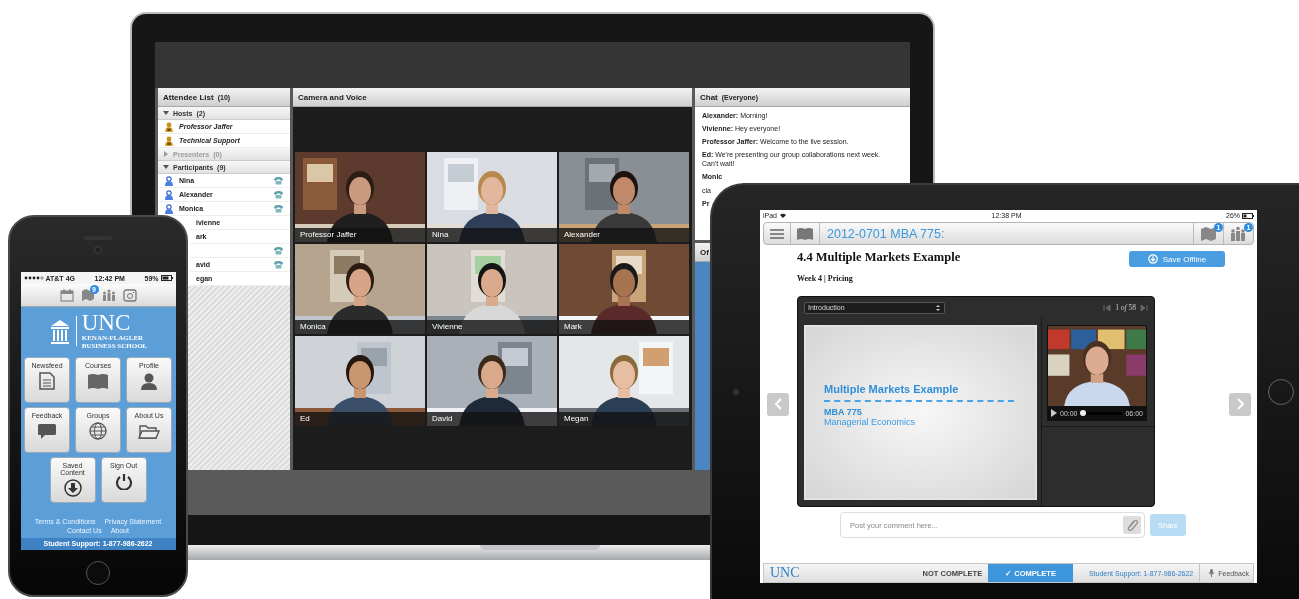  What do you see at coordinates (919, 392) in the screenshot?
I see `slide-title: Multiple Markets Example` at bounding box center [919, 392].